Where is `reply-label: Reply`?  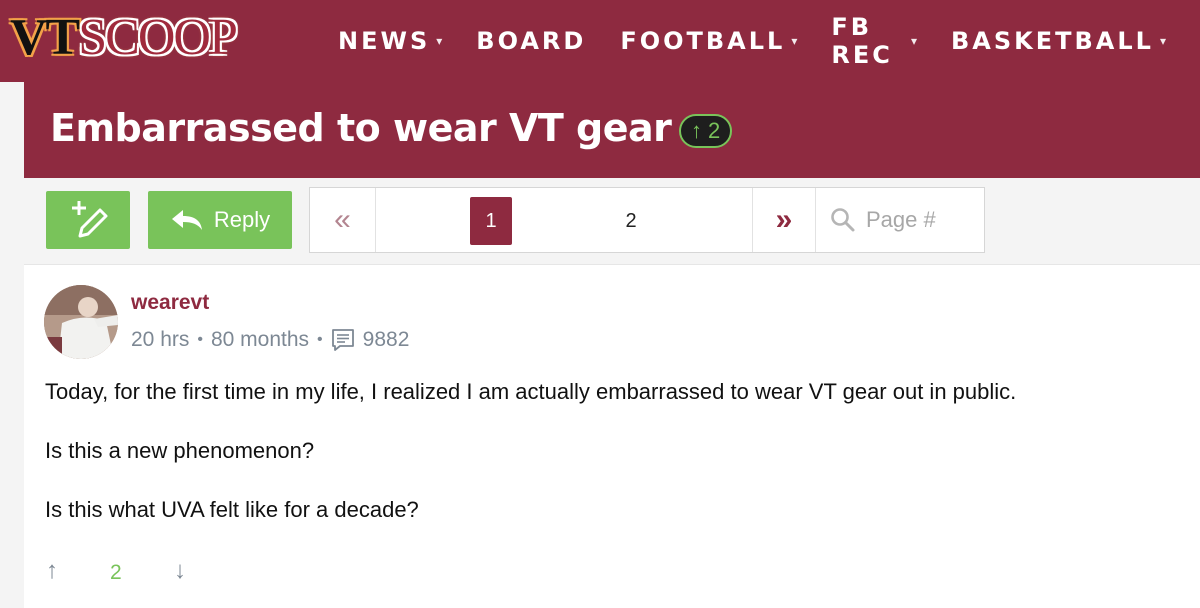
reply-label: Reply is located at coordinates (242, 219).